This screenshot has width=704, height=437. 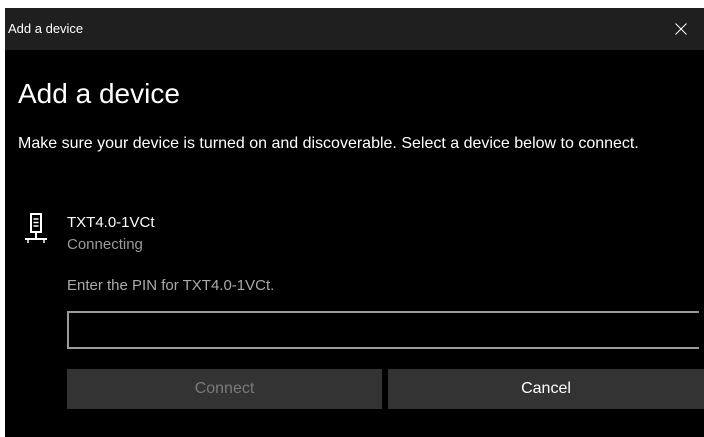 I want to click on close-icon, so click(x=681, y=29).